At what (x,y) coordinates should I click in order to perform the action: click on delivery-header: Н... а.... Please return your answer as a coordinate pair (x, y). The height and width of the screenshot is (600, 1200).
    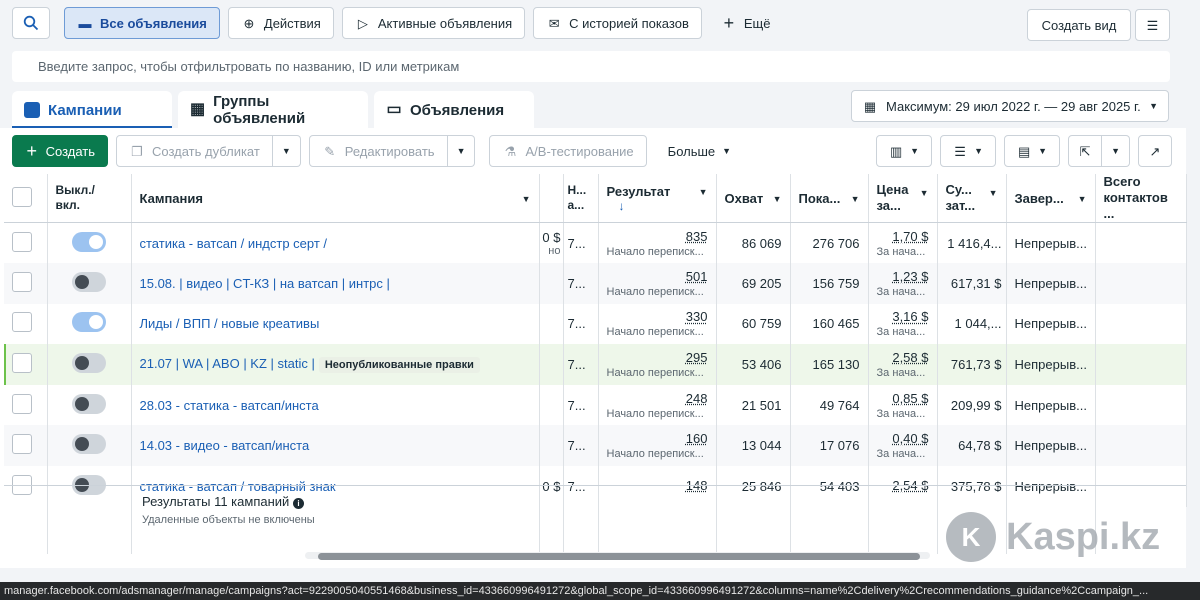
    Looking at the image, I should click on (581, 198).